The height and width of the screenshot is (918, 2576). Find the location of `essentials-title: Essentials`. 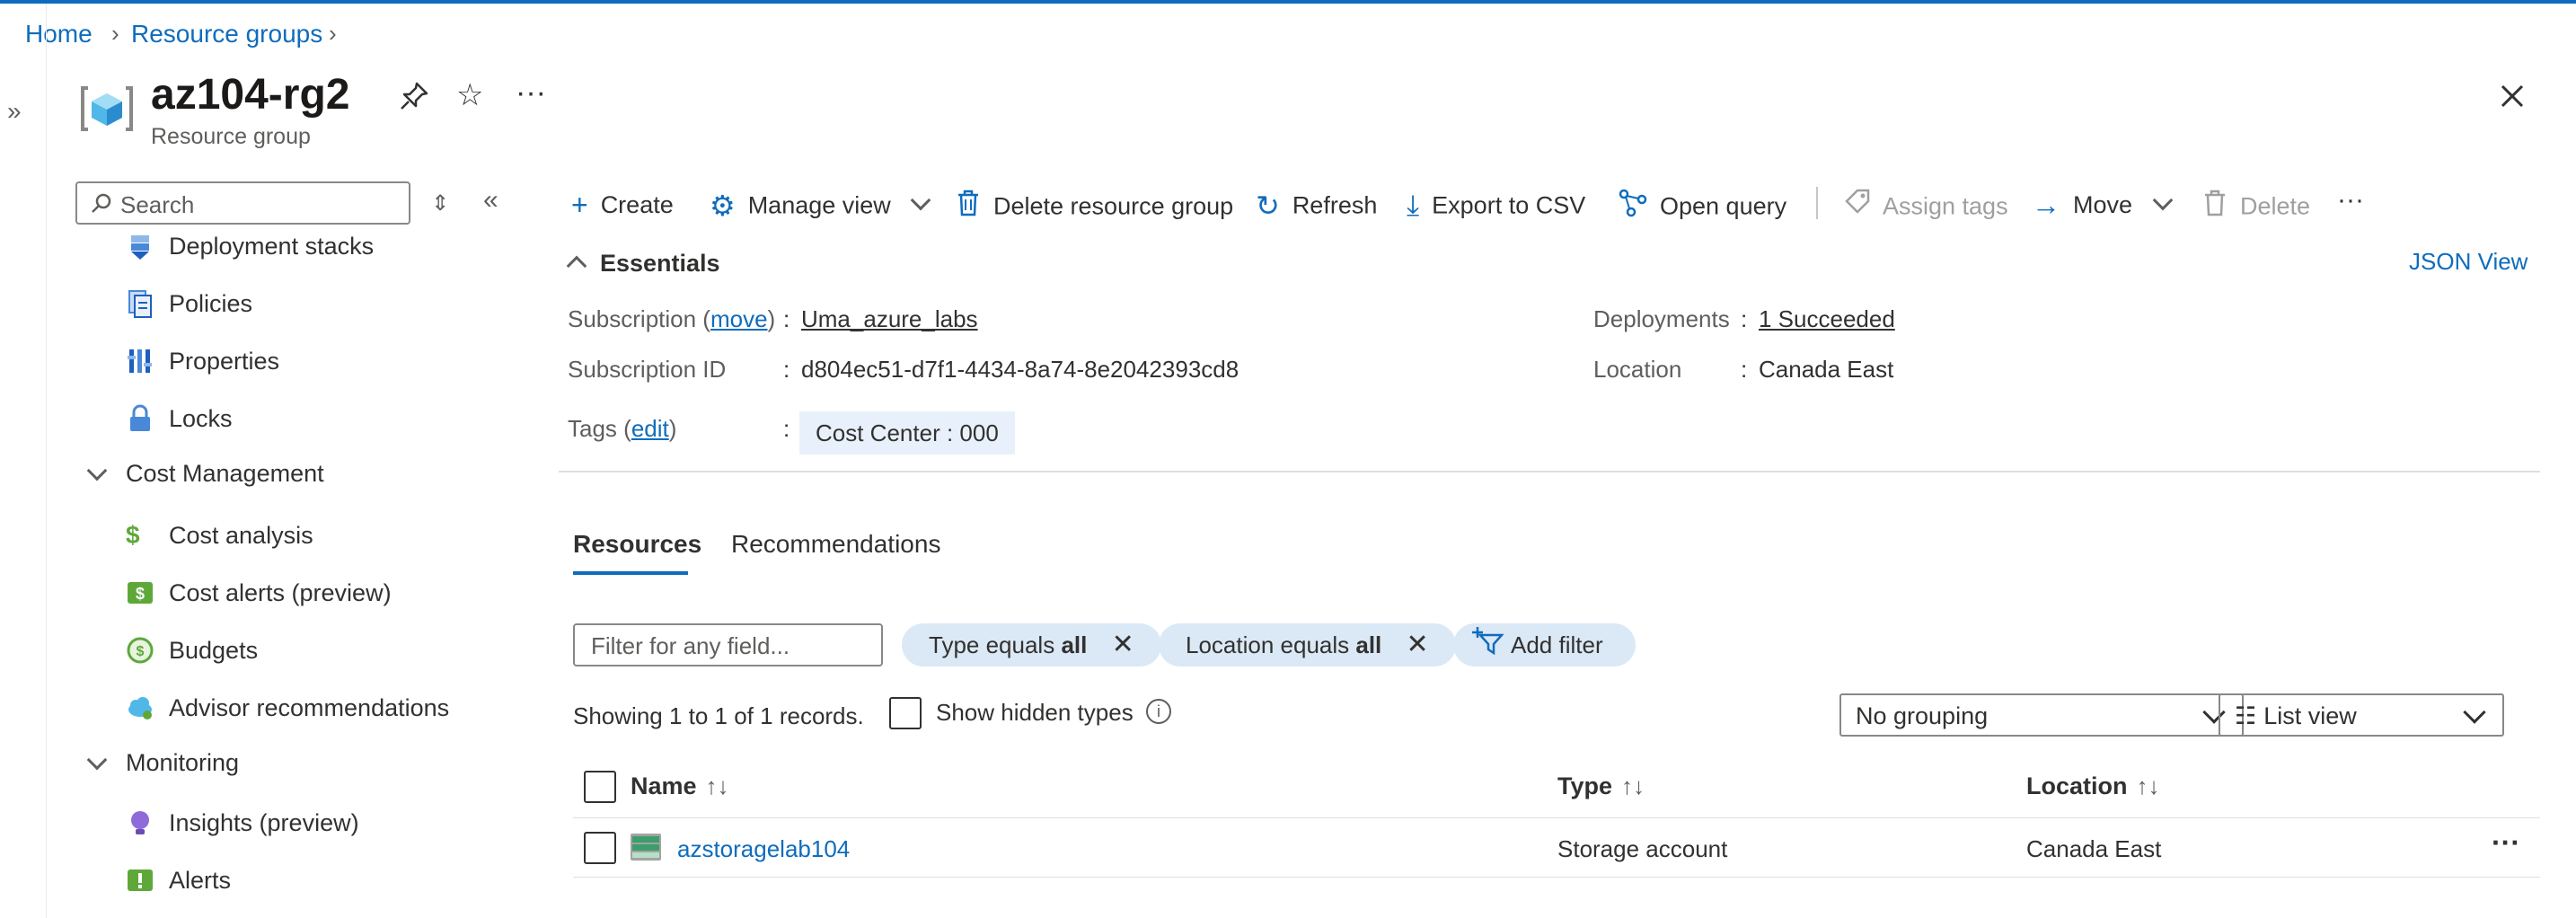

essentials-title: Essentials is located at coordinates (660, 263).